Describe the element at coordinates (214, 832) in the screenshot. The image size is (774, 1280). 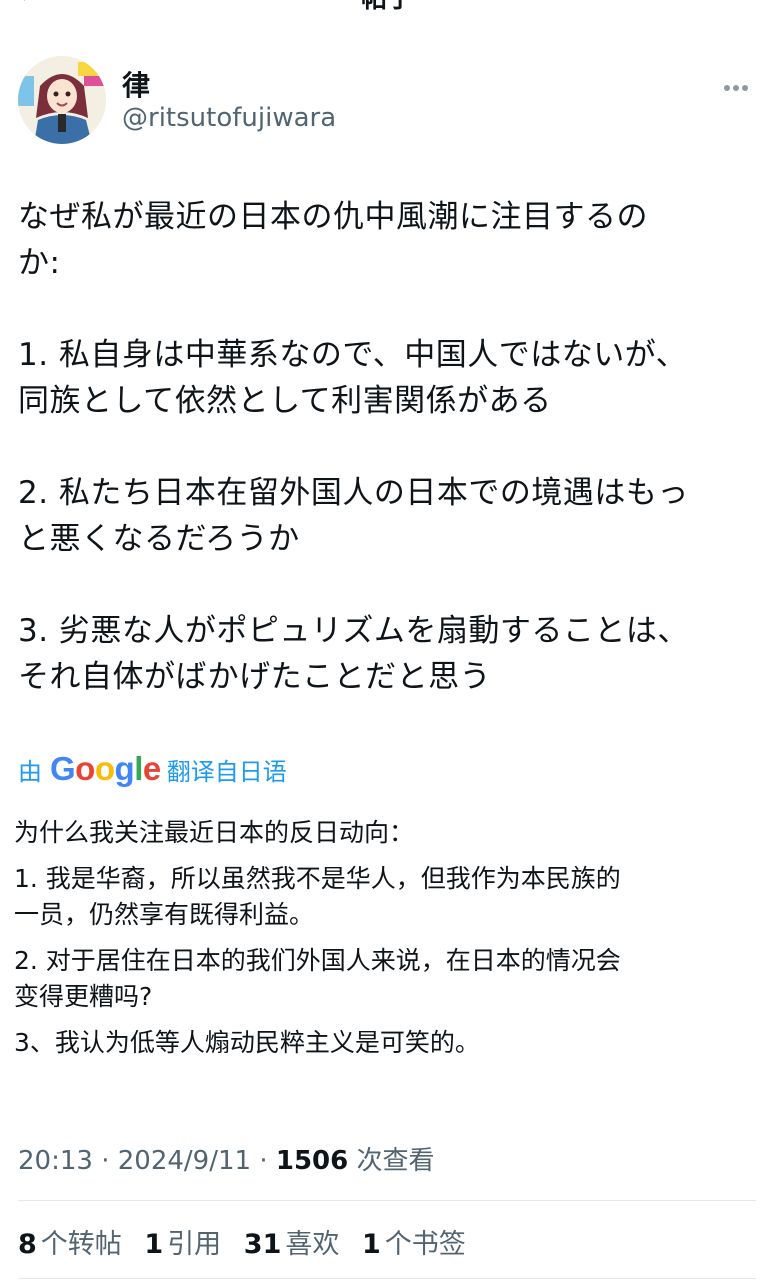
I see `translation-paragraph: 为什么我关注最近日本的反日动向：` at that location.